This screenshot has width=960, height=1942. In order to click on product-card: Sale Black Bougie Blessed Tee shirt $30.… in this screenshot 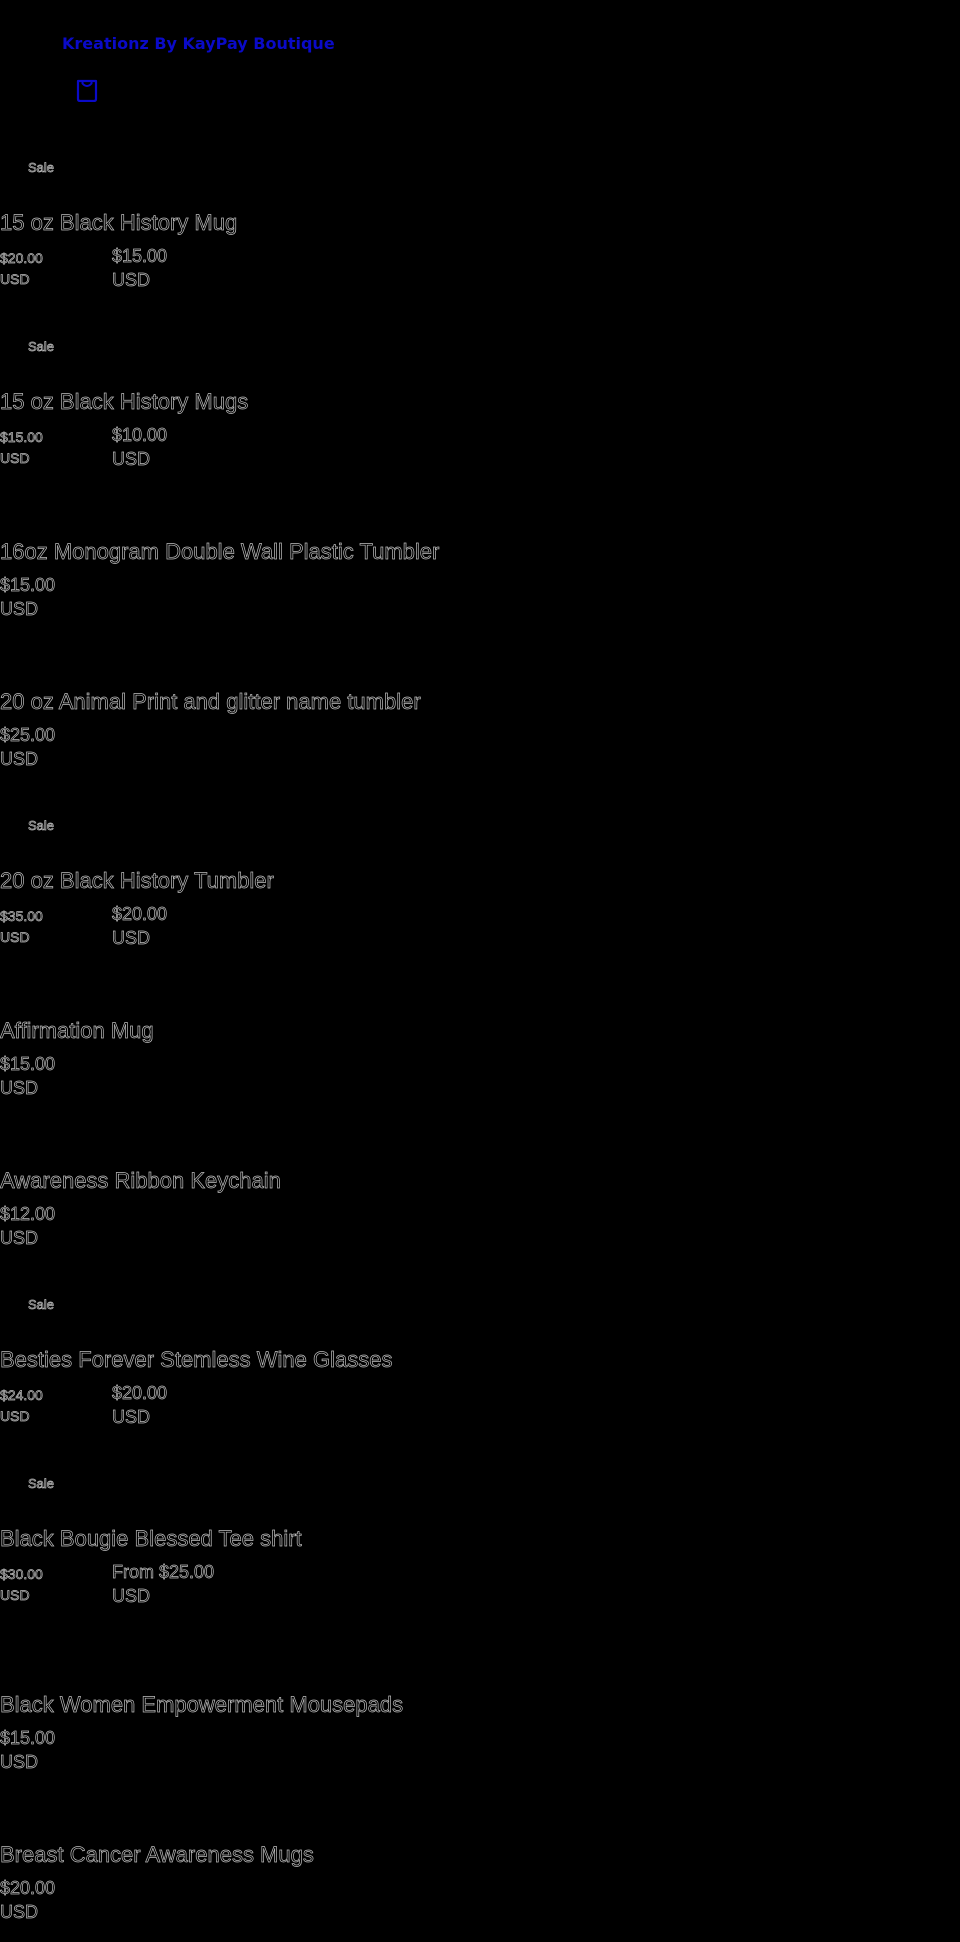, I will do `click(480, 1551)`.